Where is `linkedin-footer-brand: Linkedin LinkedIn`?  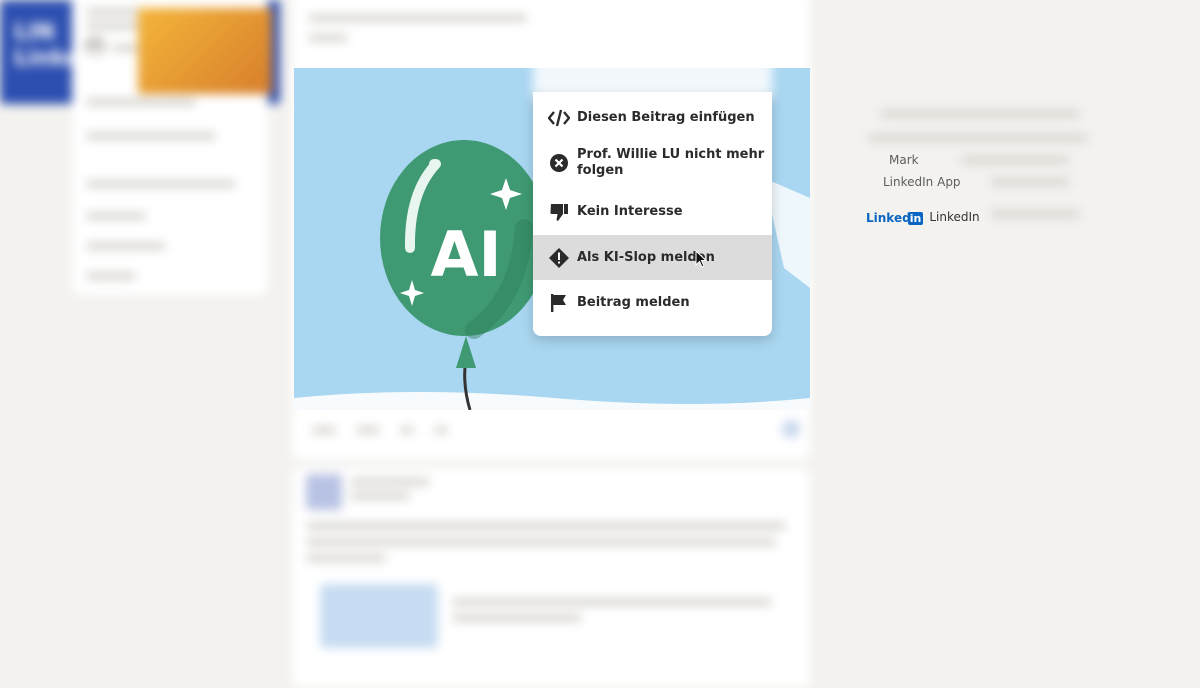
linkedin-footer-brand: Linkedin LinkedIn is located at coordinates (923, 216).